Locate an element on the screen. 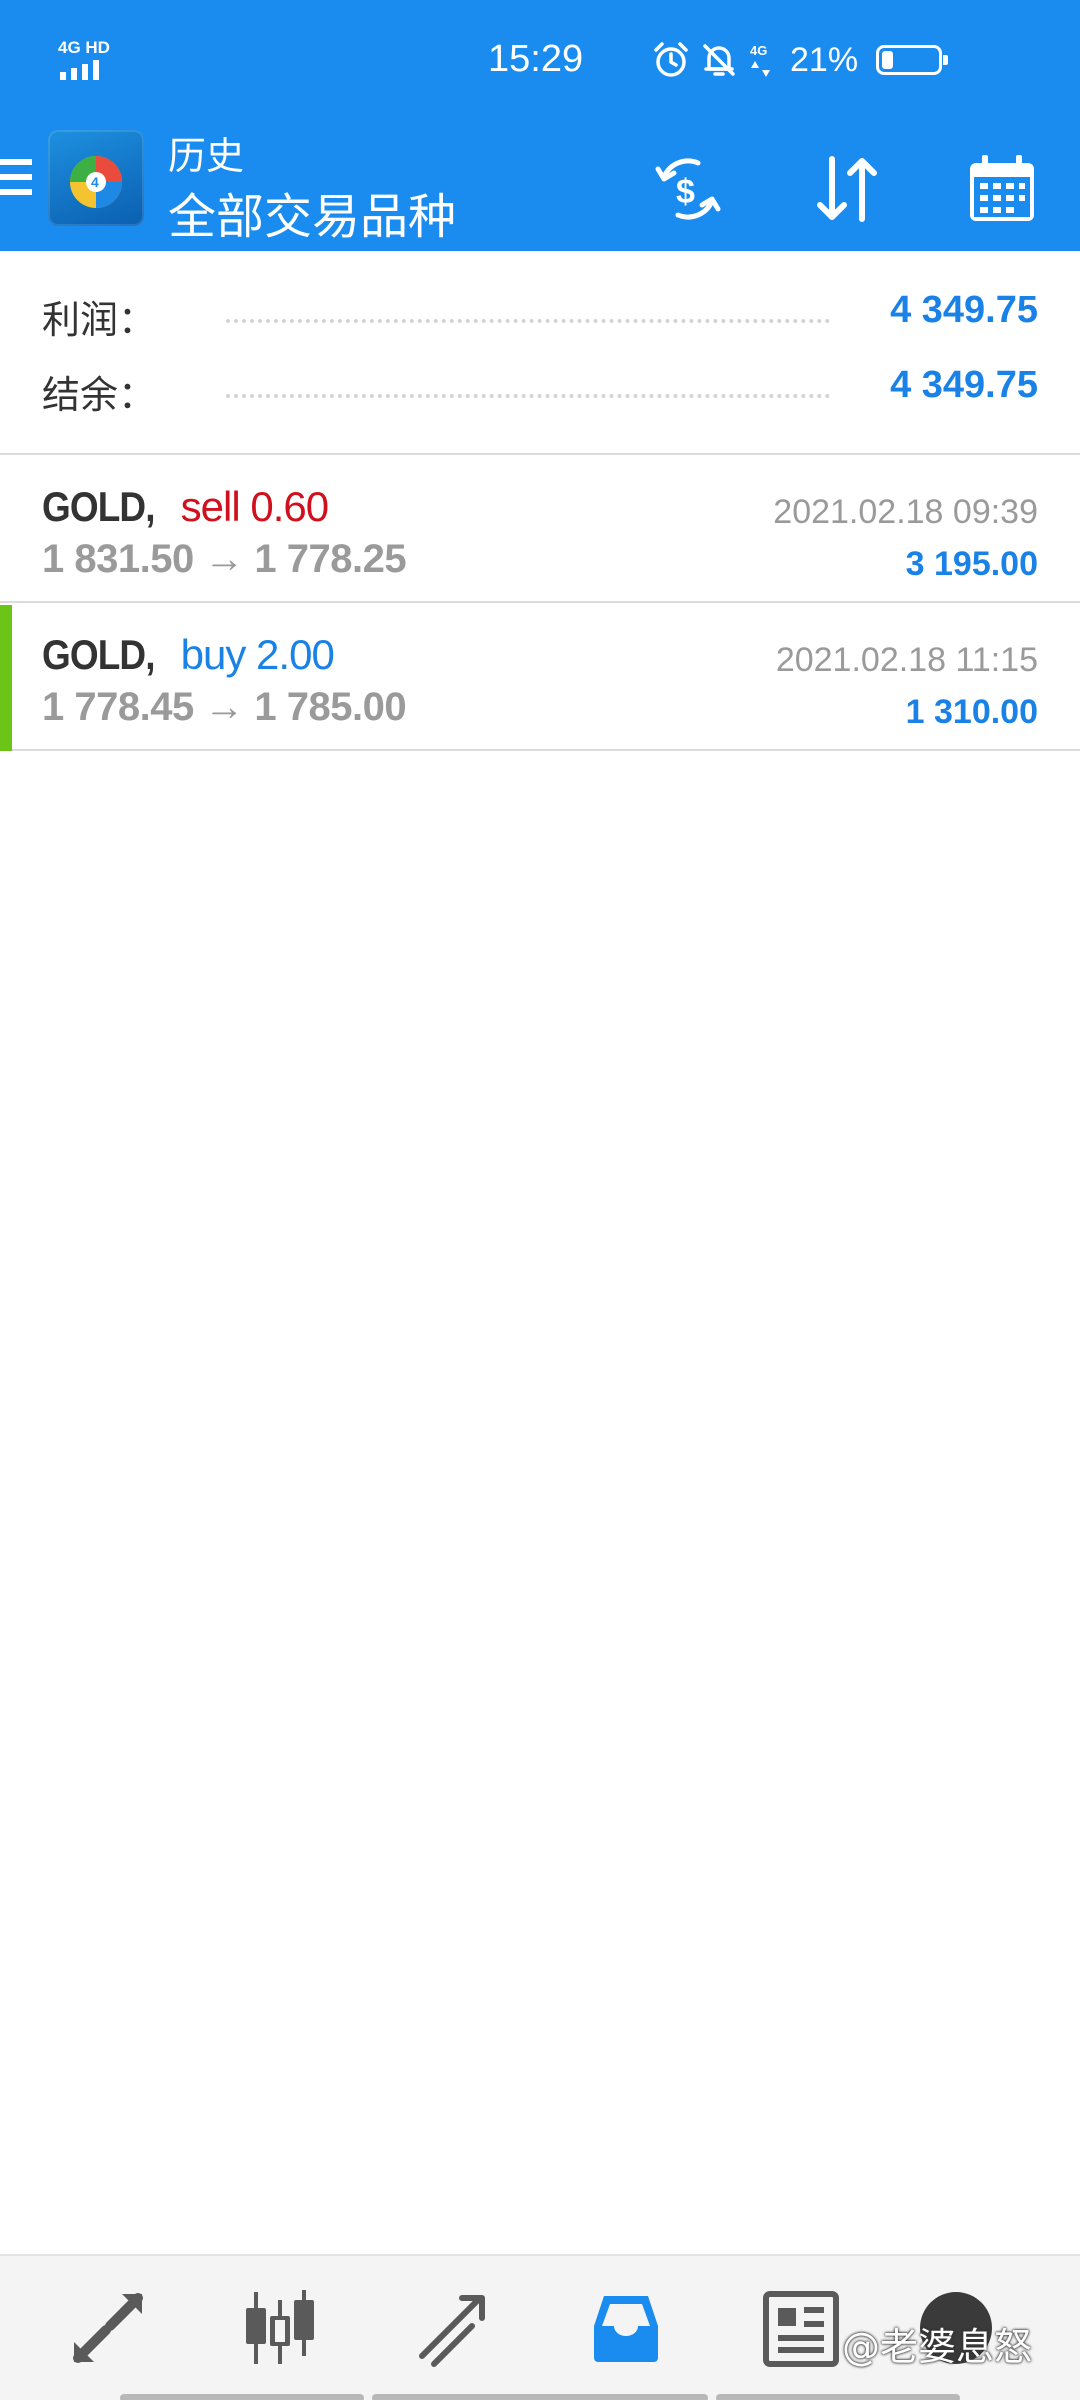 The width and height of the screenshot is (1080, 2400). deal-side: sell 0.60 is located at coordinates (254, 506).